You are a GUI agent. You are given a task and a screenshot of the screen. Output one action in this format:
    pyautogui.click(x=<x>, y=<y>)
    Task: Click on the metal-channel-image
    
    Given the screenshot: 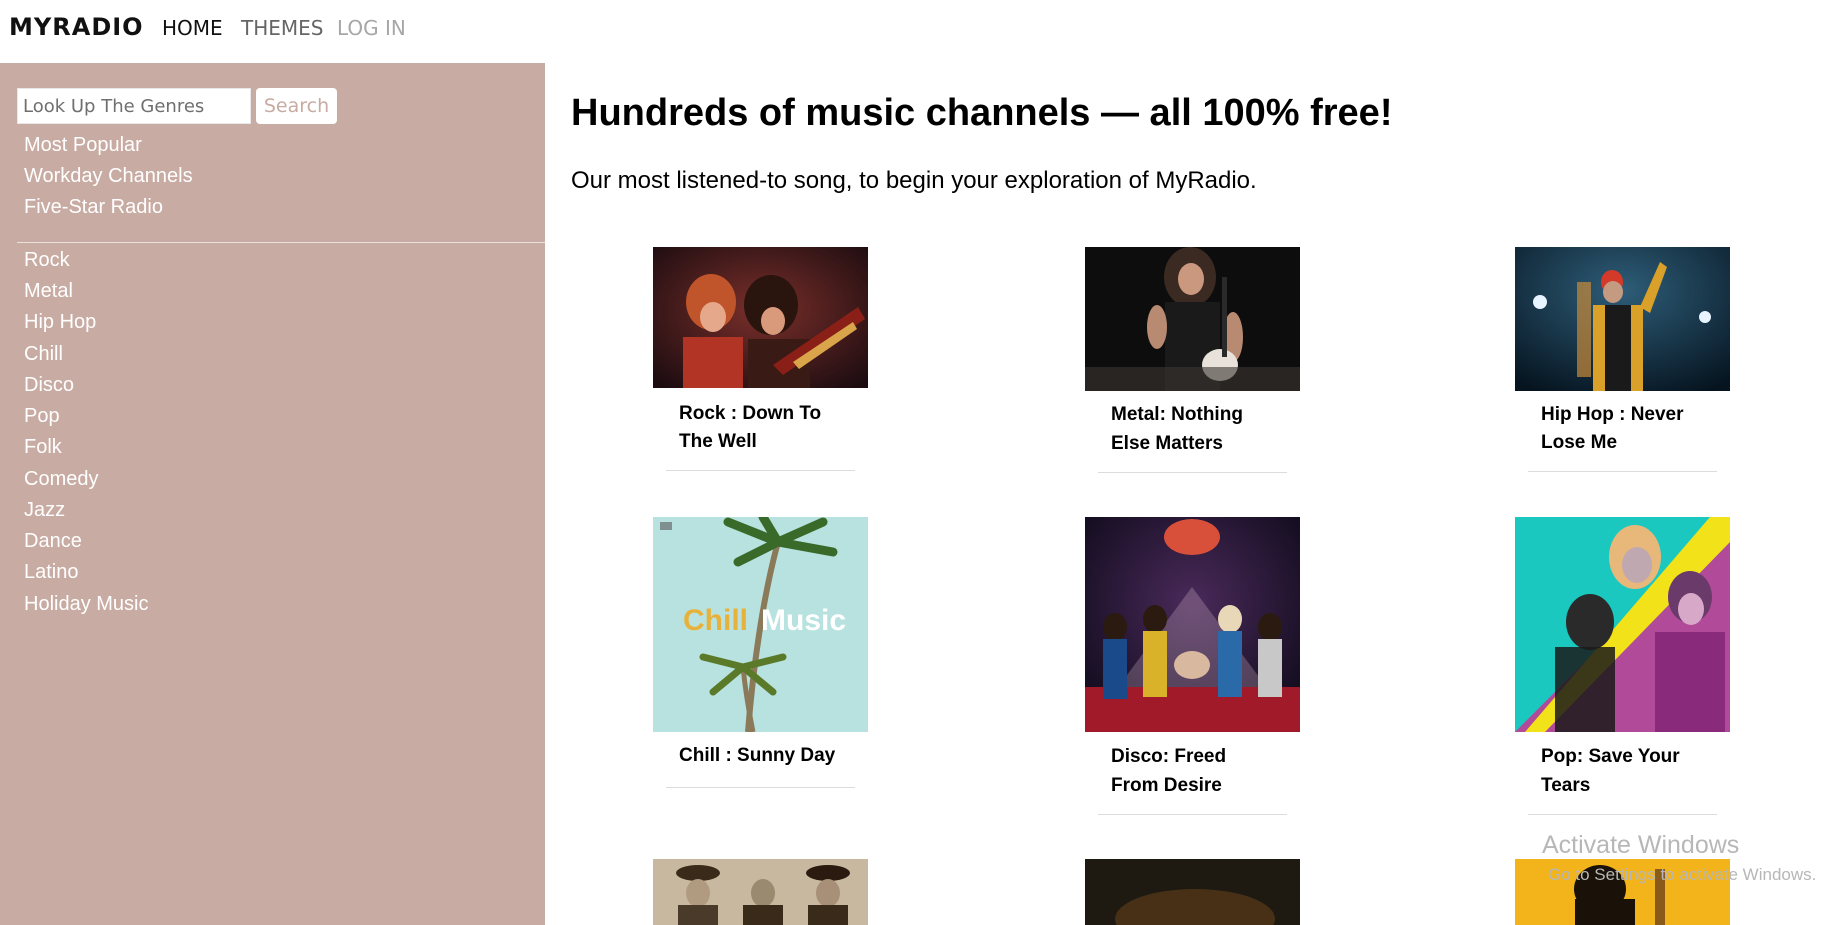 What is the action you would take?
    pyautogui.click(x=1192, y=319)
    